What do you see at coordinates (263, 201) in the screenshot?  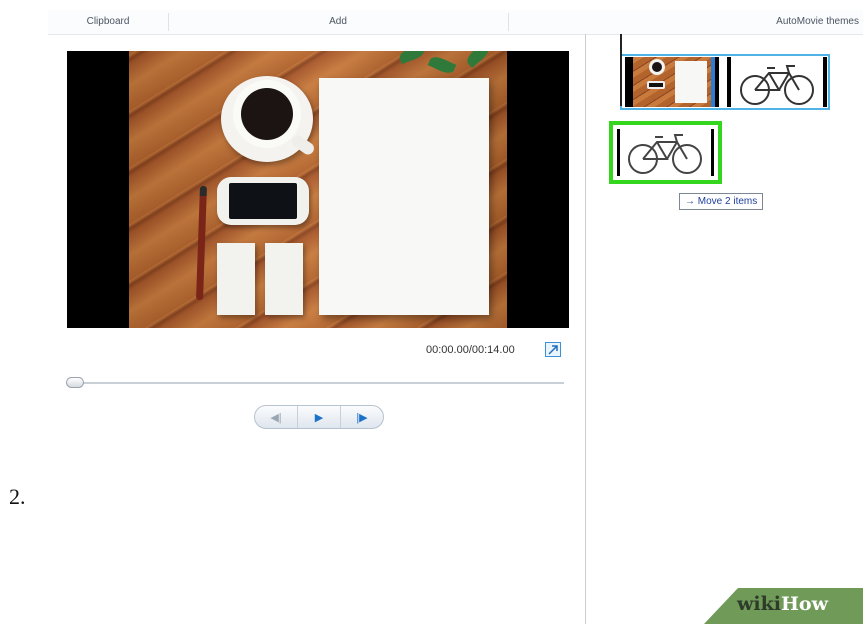 I see `smartphone-screen` at bounding box center [263, 201].